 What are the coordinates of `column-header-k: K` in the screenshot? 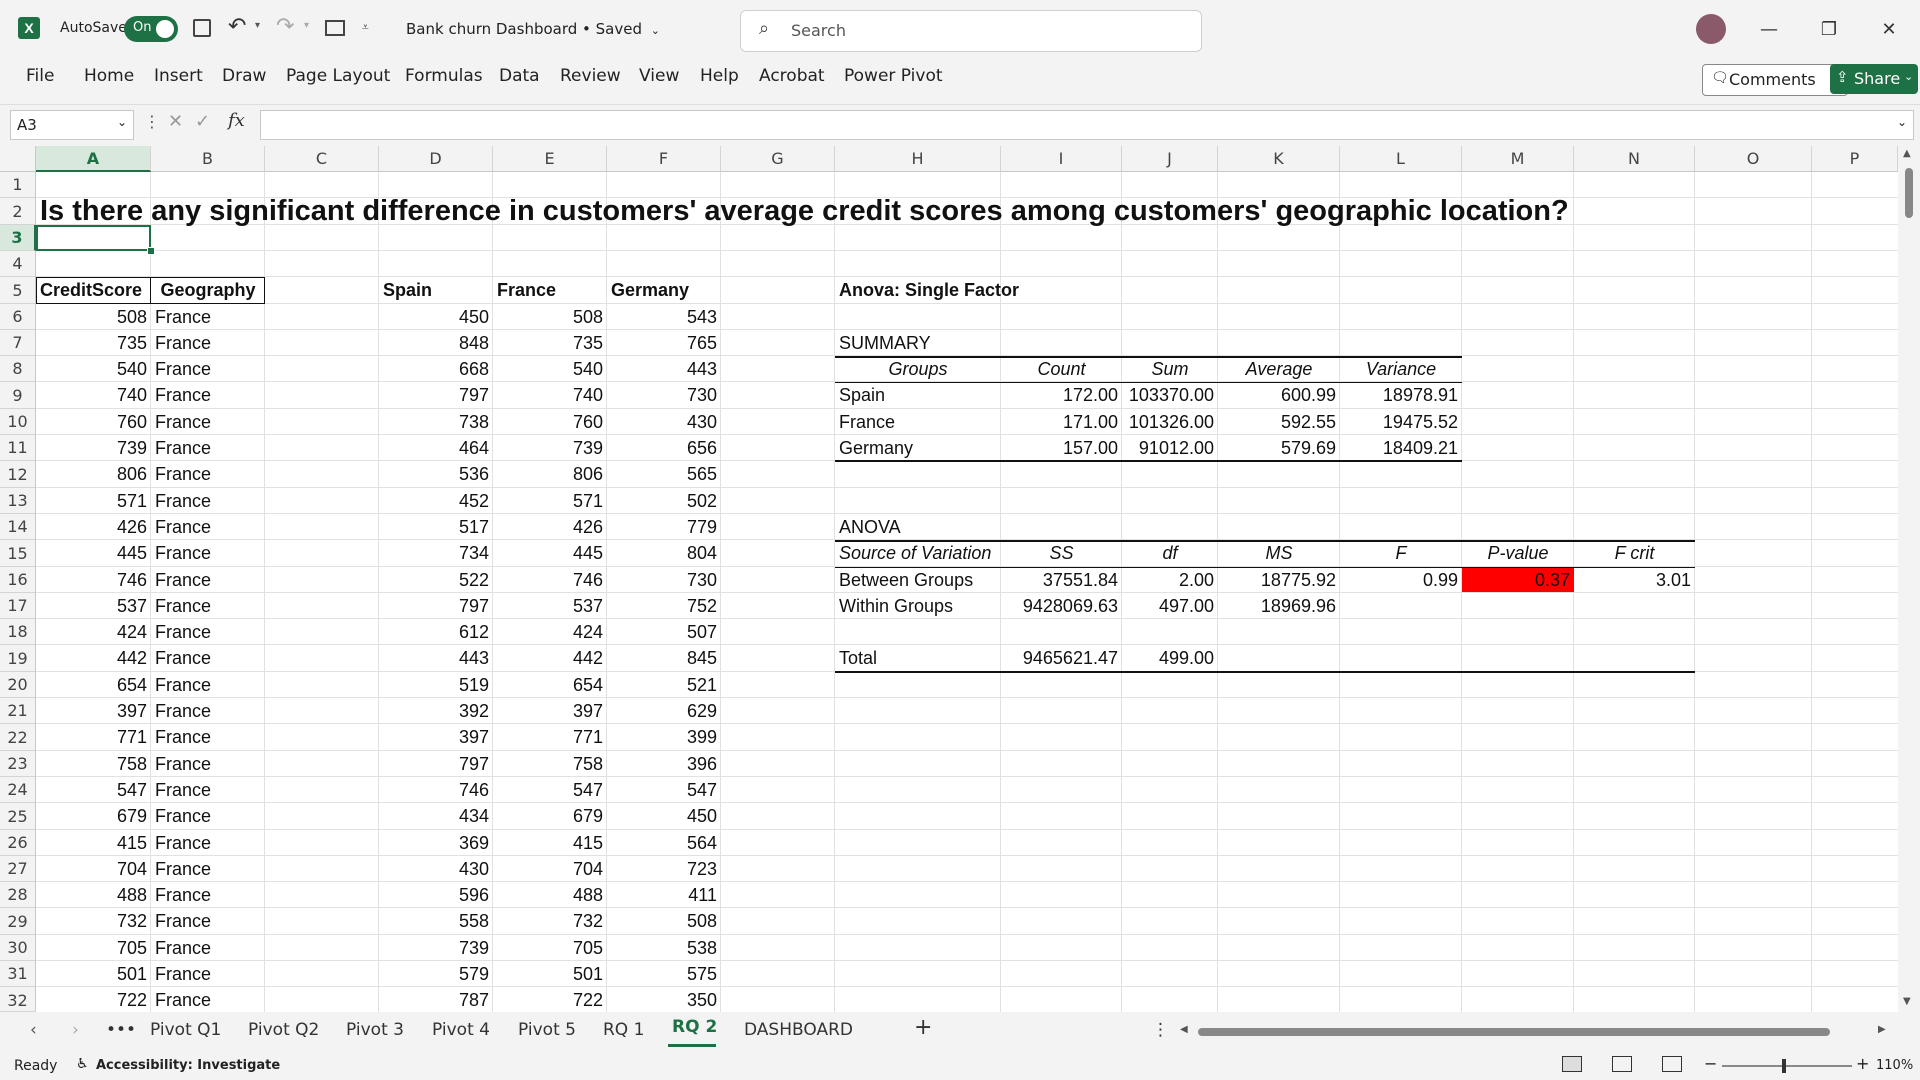 It's located at (1279, 159).